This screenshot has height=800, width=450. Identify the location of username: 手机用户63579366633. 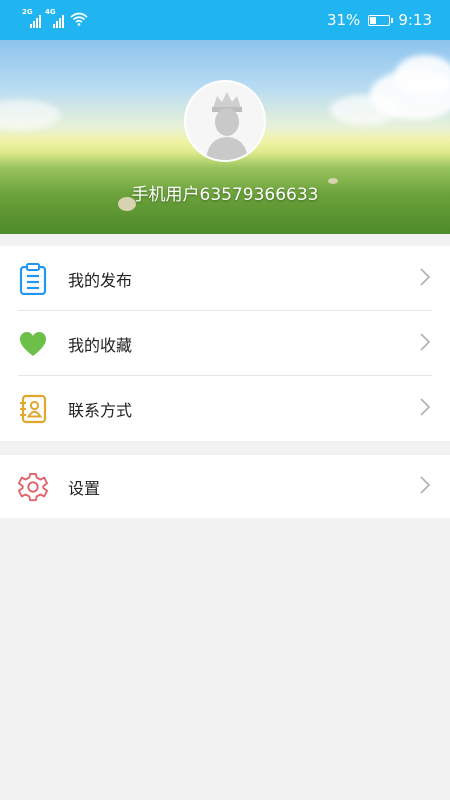
(225, 192).